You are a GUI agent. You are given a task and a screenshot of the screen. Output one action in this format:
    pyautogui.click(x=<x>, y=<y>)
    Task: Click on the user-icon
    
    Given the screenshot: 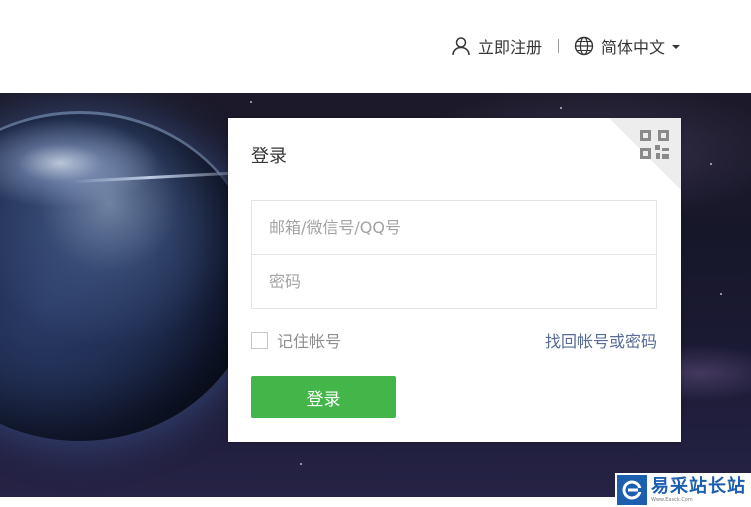 What is the action you would take?
    pyautogui.click(x=461, y=46)
    